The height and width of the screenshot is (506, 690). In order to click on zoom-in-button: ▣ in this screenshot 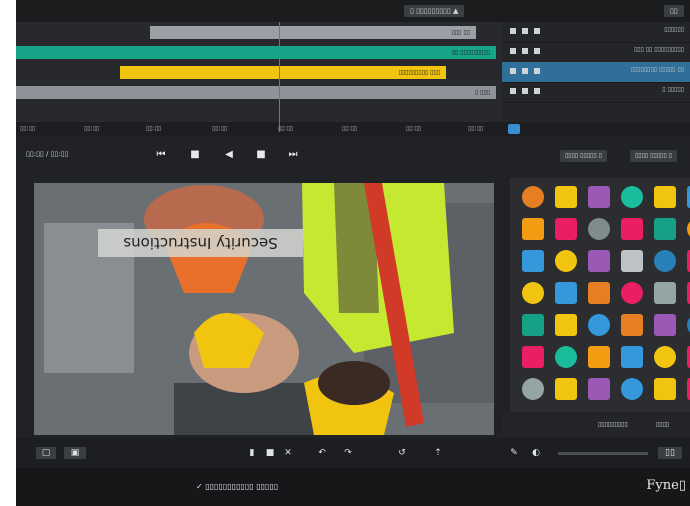, I will do `click(75, 453)`.